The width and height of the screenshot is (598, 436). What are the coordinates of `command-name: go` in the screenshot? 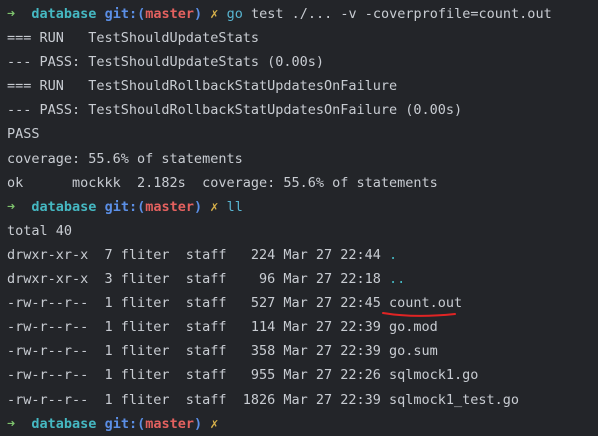 It's located at (234, 14).